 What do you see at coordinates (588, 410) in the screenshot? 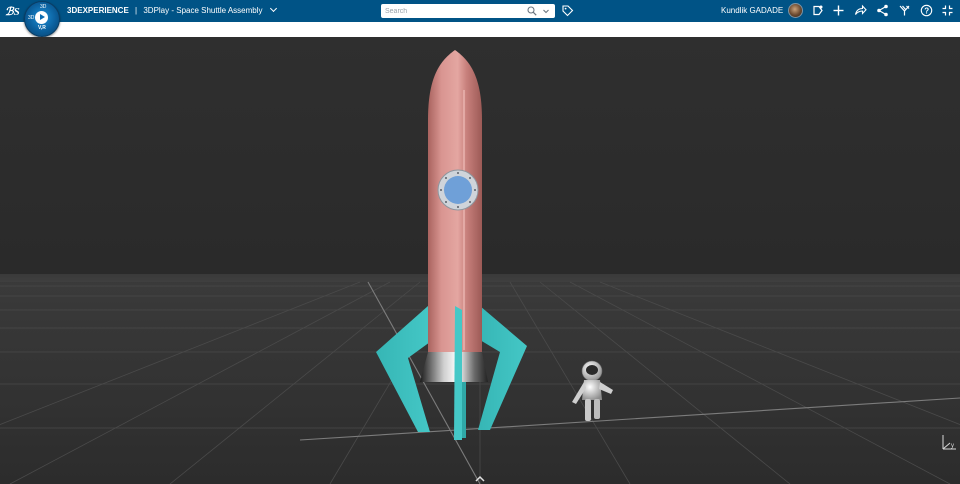
I see `astronaut-leg-left` at bounding box center [588, 410].